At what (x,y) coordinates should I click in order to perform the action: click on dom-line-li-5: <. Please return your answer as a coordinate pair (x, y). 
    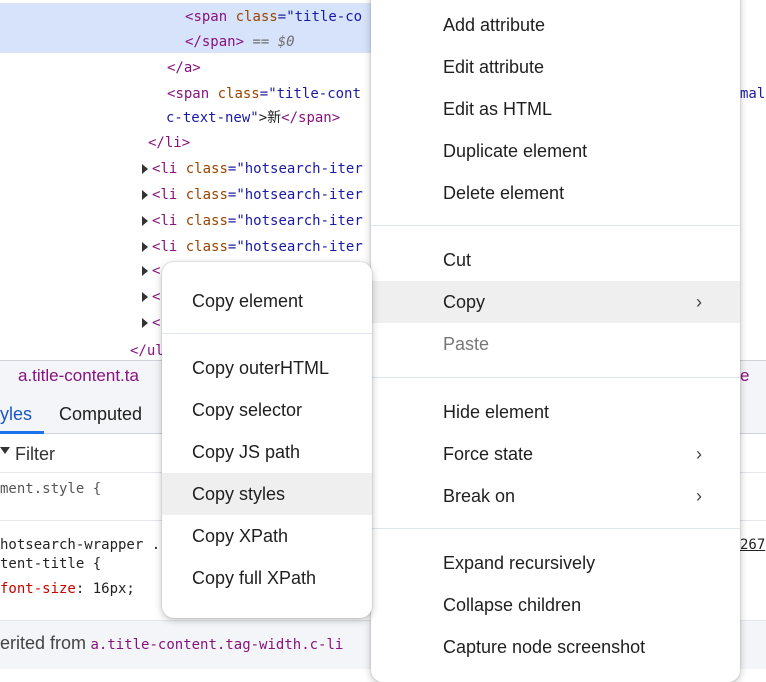
    Looking at the image, I should click on (151, 271).